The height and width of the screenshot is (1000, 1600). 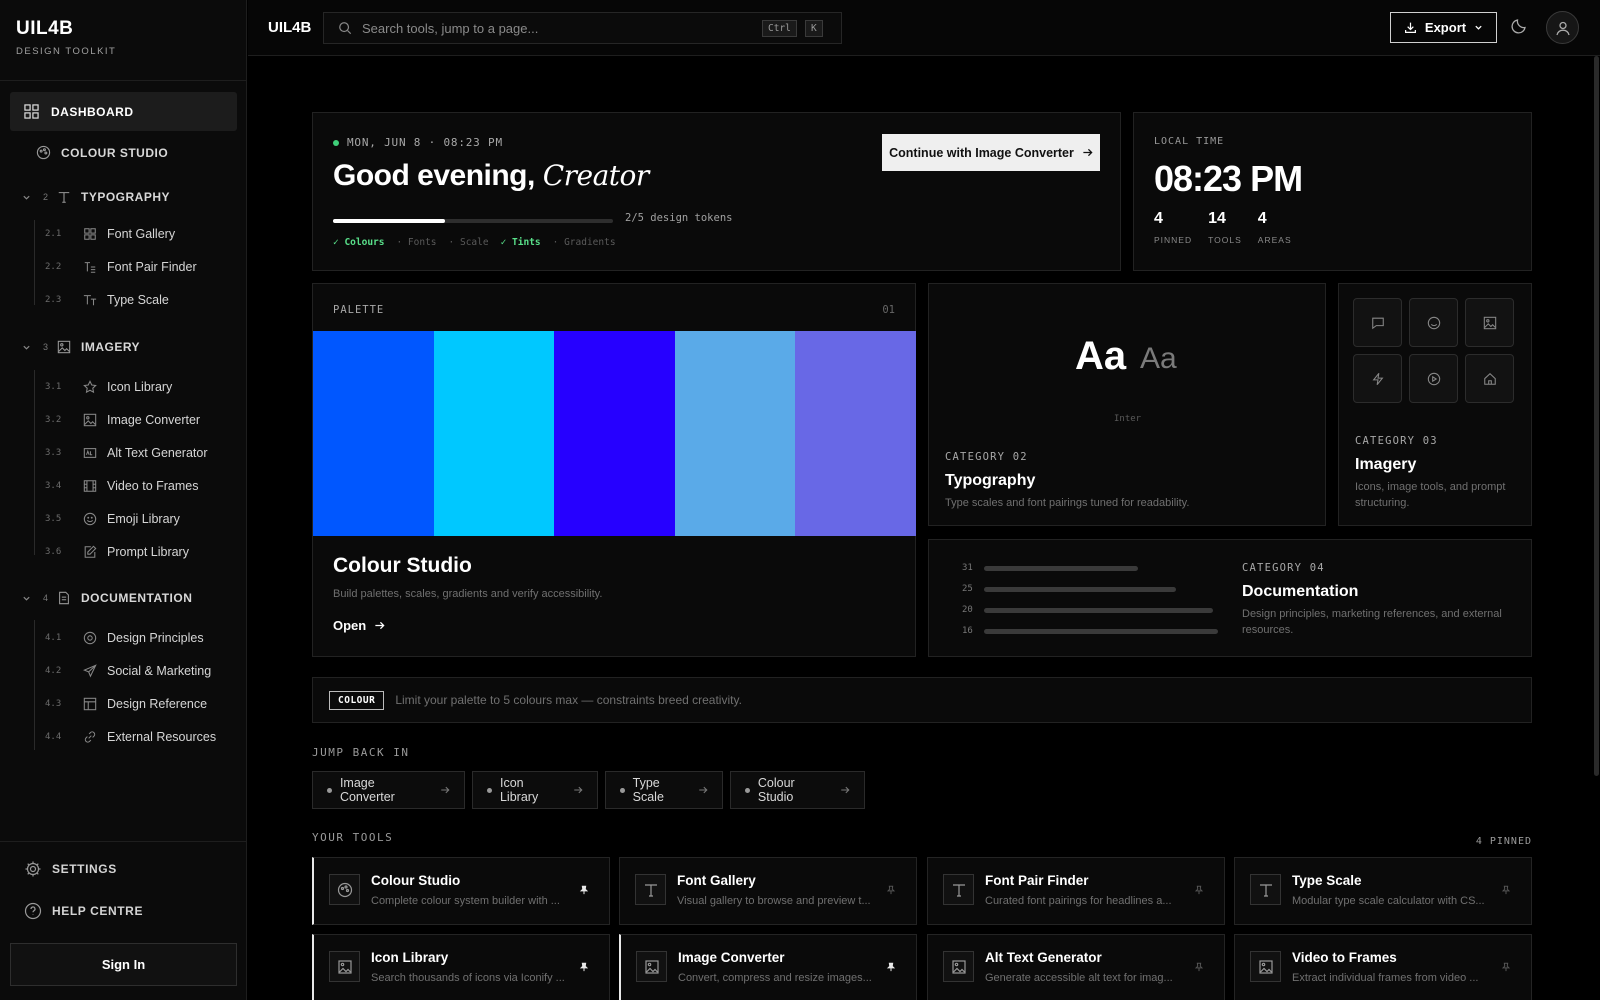 I want to click on search-input: Search tools, jump to a page... Ctrl K, so click(x=582, y=28).